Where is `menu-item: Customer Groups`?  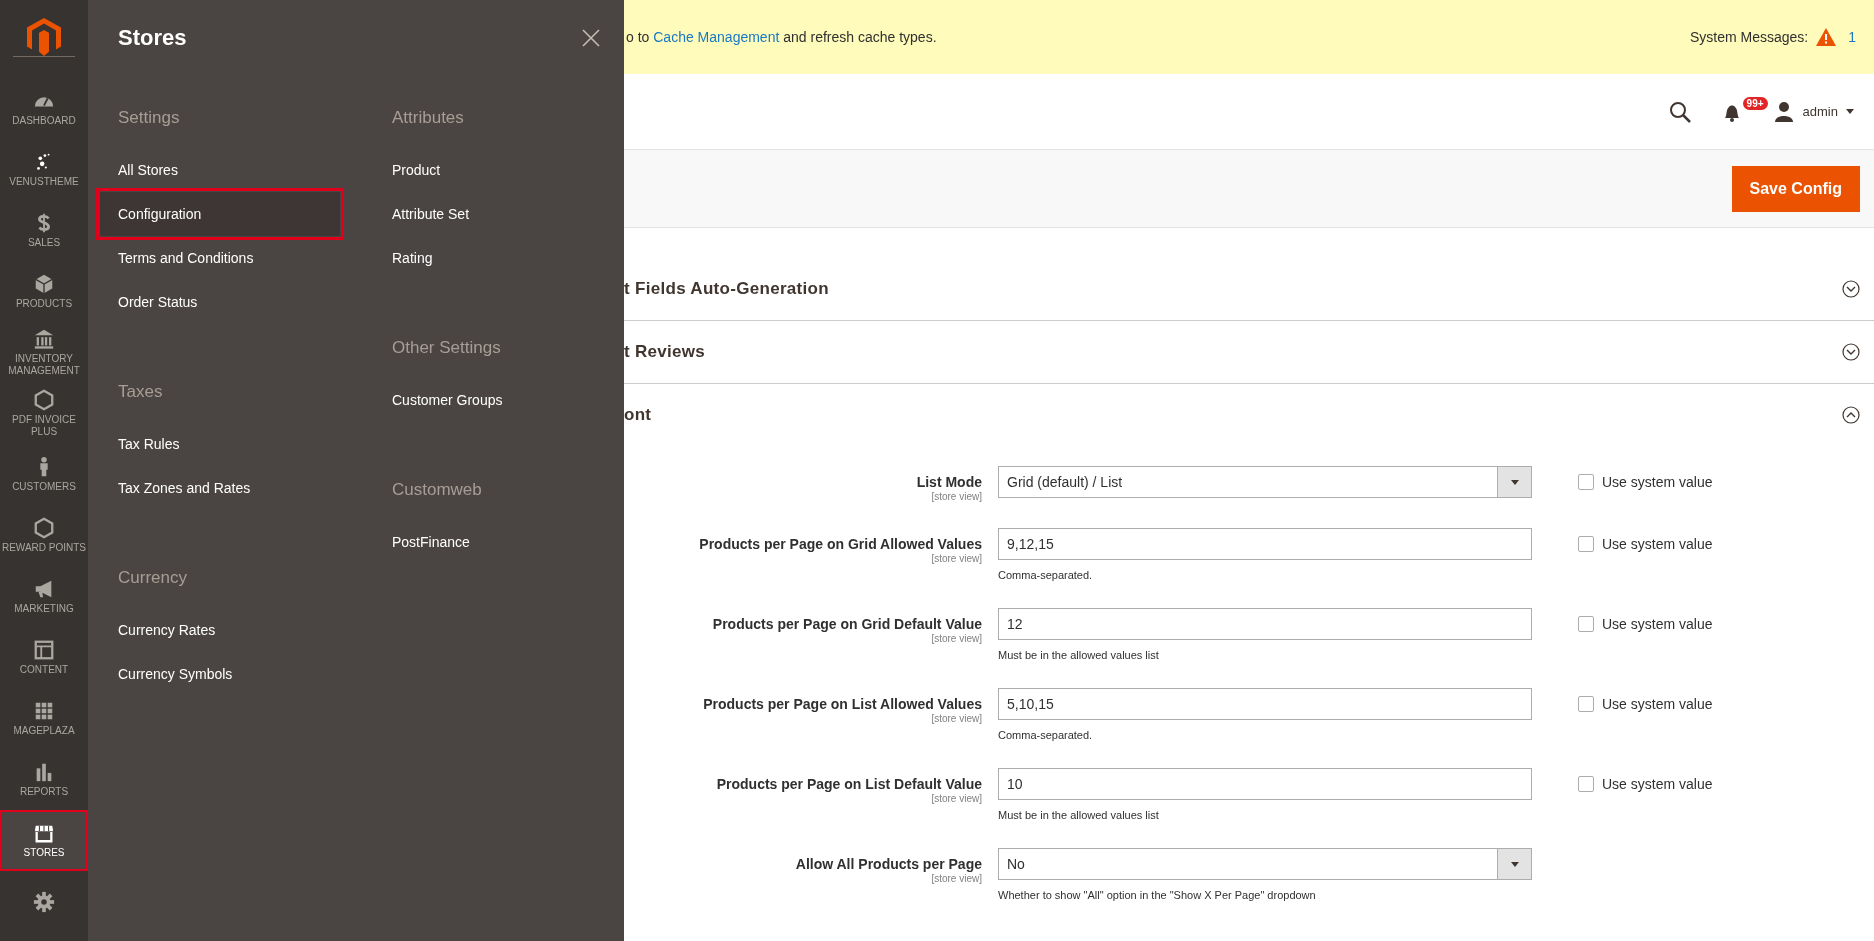 menu-item: Customer Groups is located at coordinates (494, 400).